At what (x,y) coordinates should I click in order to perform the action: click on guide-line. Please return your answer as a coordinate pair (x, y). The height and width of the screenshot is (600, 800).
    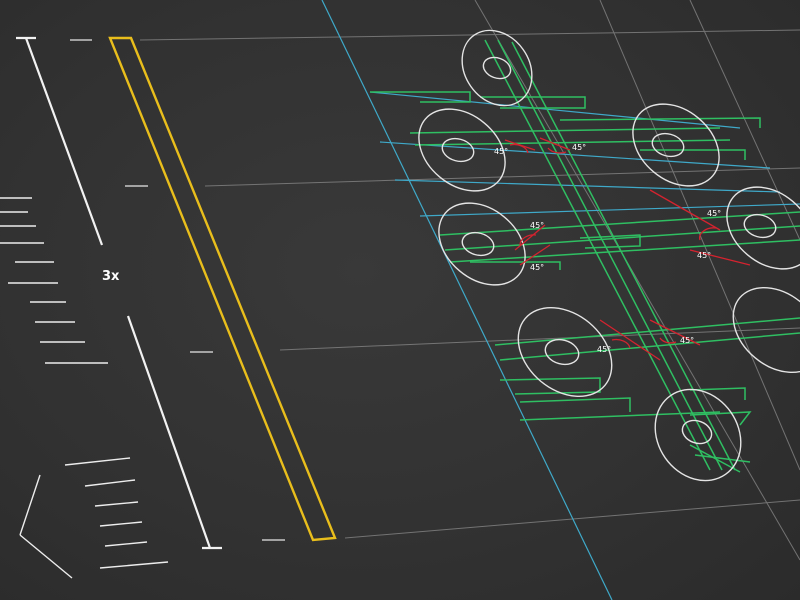
    Looking at the image, I should click on (539, 339).